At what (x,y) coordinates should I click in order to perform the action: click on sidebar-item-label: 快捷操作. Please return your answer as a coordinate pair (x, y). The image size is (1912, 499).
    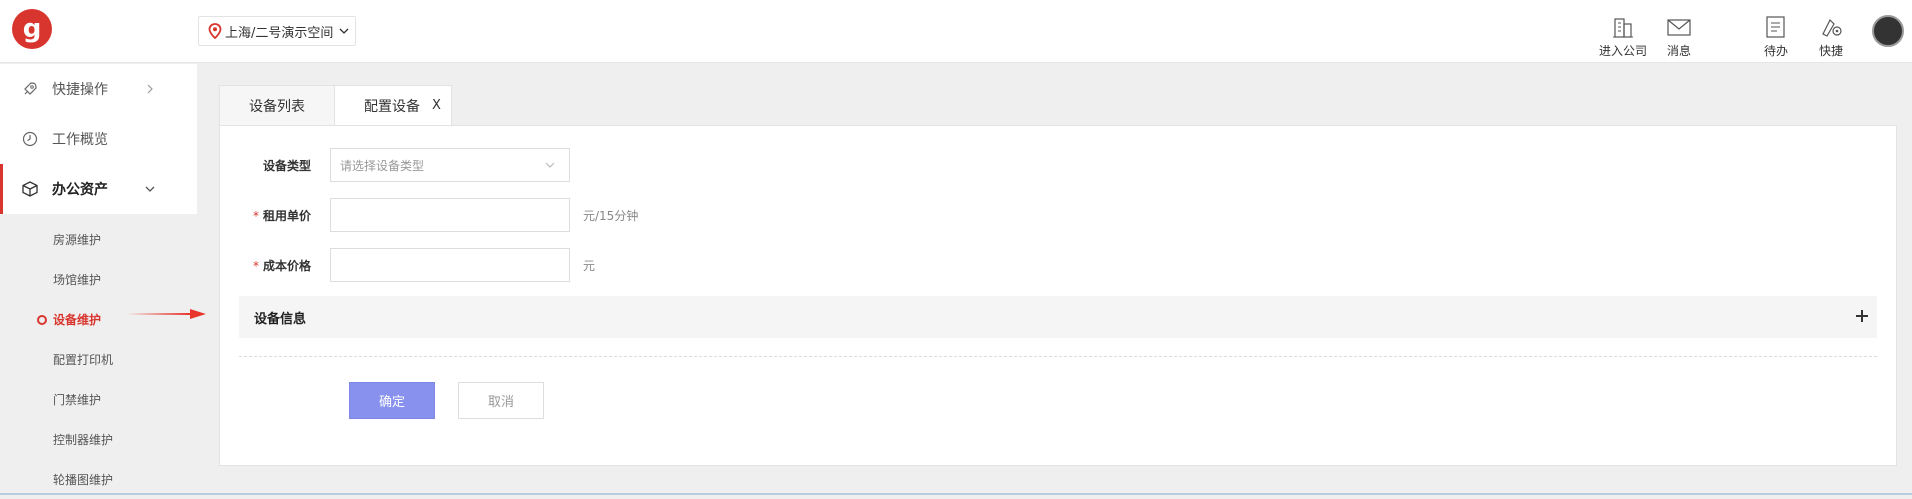
    Looking at the image, I should click on (80, 90).